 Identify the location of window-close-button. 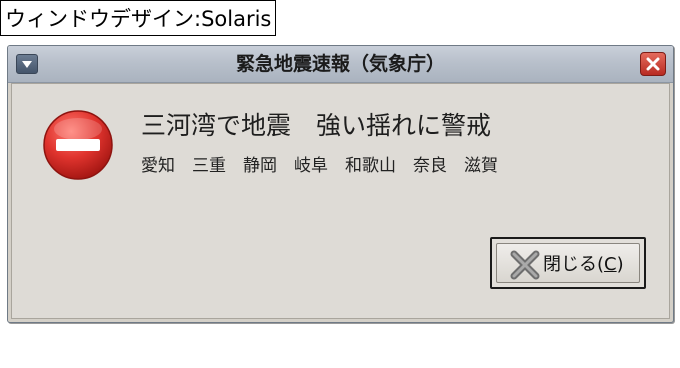
(653, 64).